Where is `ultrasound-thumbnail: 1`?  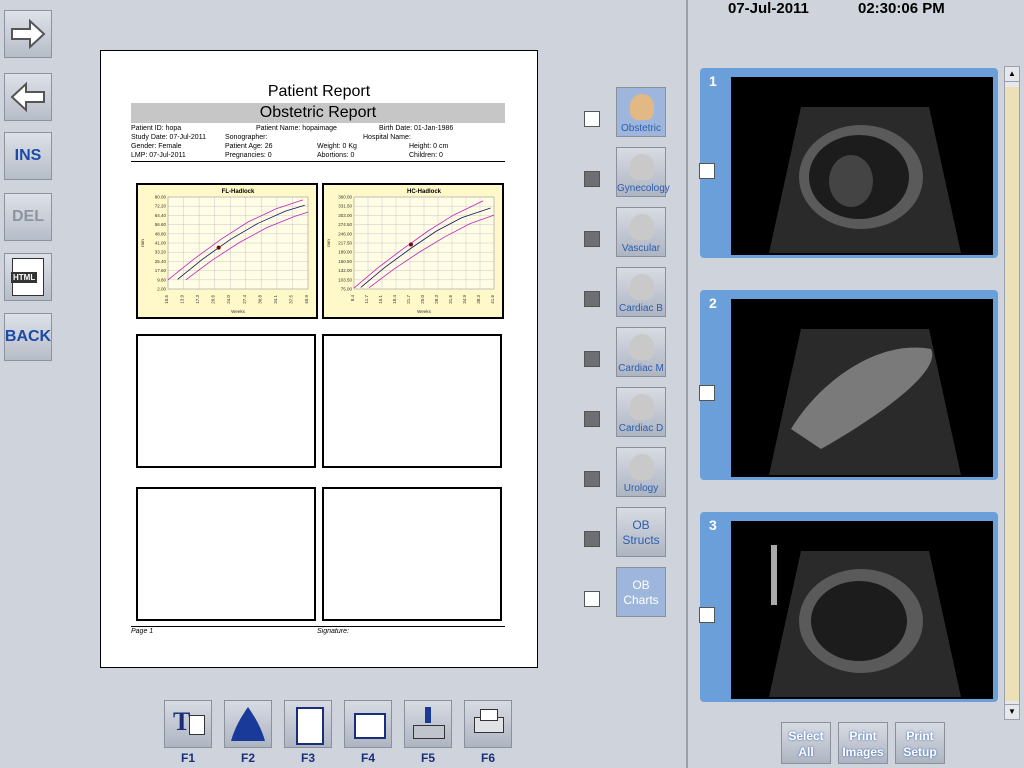
ultrasound-thumbnail: 1 is located at coordinates (849, 163).